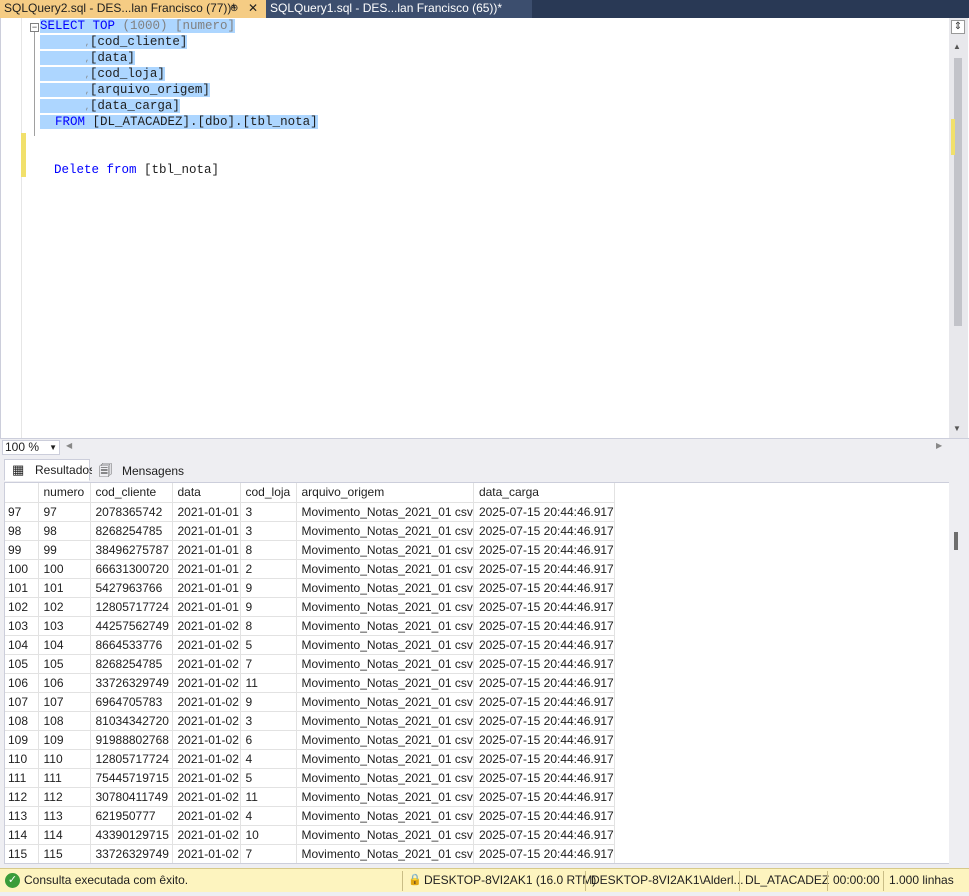  Describe the element at coordinates (268, 588) in the screenshot. I see `cell-cod-loja: 9` at that location.